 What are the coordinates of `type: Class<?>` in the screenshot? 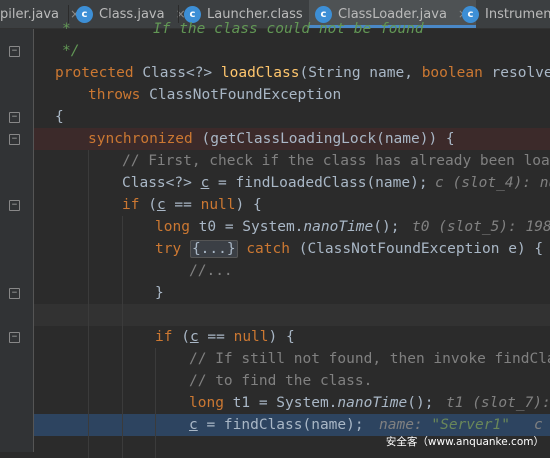 It's located at (161, 183).